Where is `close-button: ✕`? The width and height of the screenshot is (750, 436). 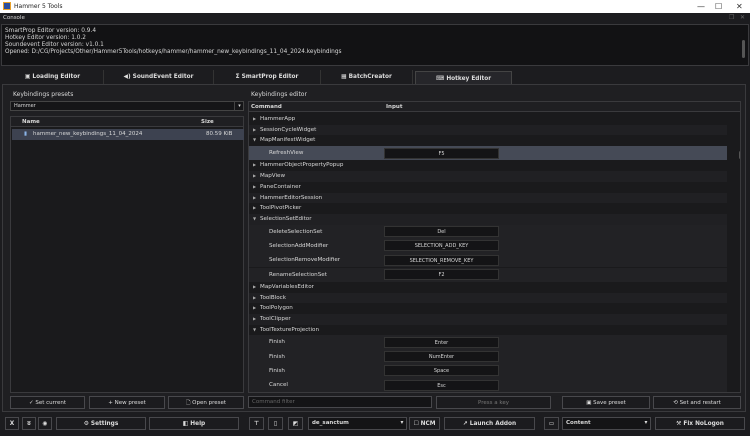 close-button: ✕ is located at coordinates (739, 6).